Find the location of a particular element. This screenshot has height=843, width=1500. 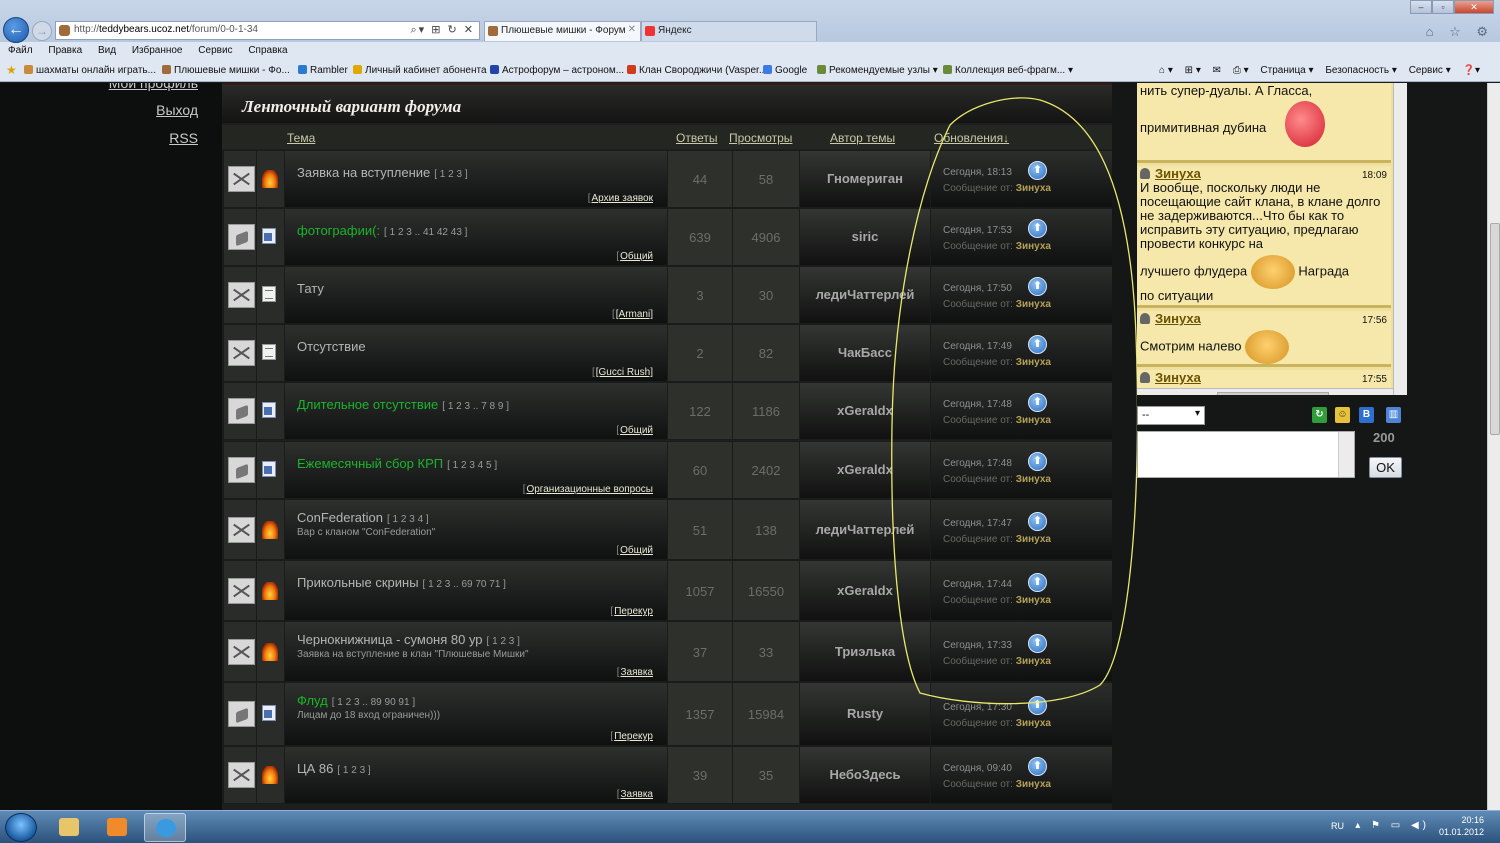

fav-rambler: Rambler is located at coordinates (323, 70).